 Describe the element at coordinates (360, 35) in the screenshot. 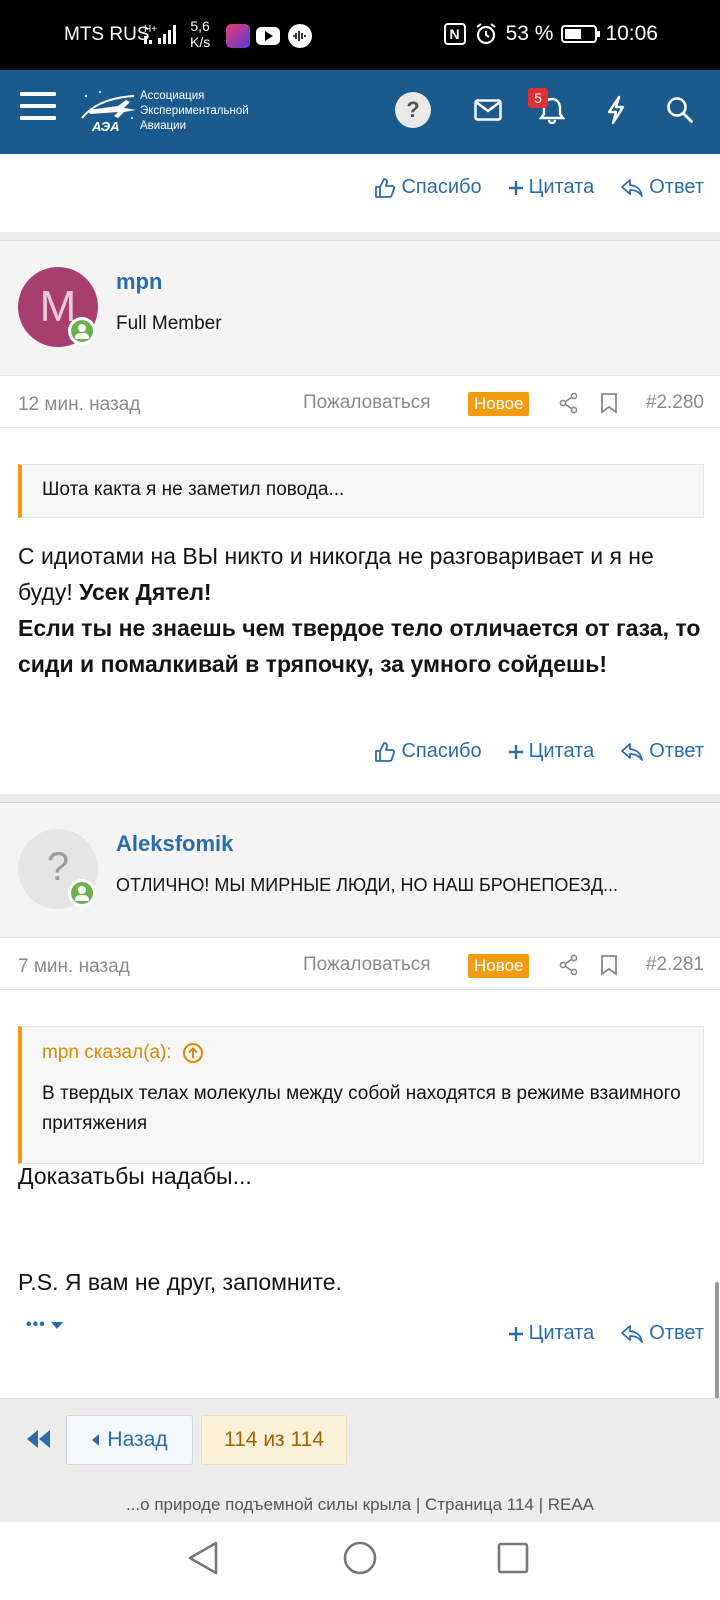

I see `status-bar: MTS RUS H+ 5,6 K/s N 53 % 10:06` at that location.